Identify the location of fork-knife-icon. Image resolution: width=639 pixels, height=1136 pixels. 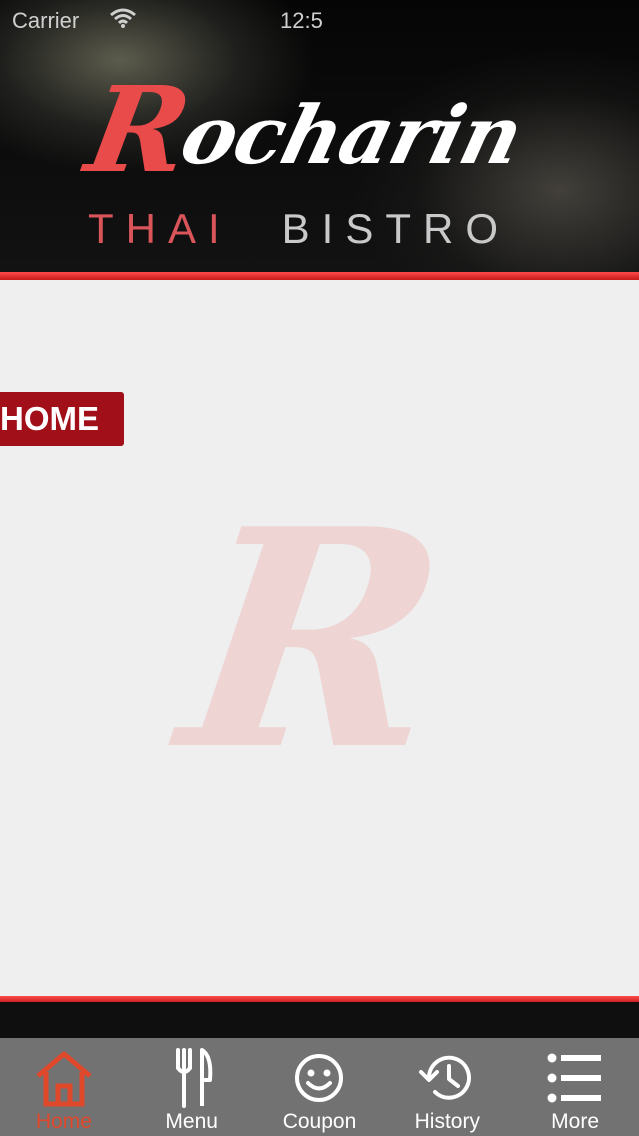
(192, 1078).